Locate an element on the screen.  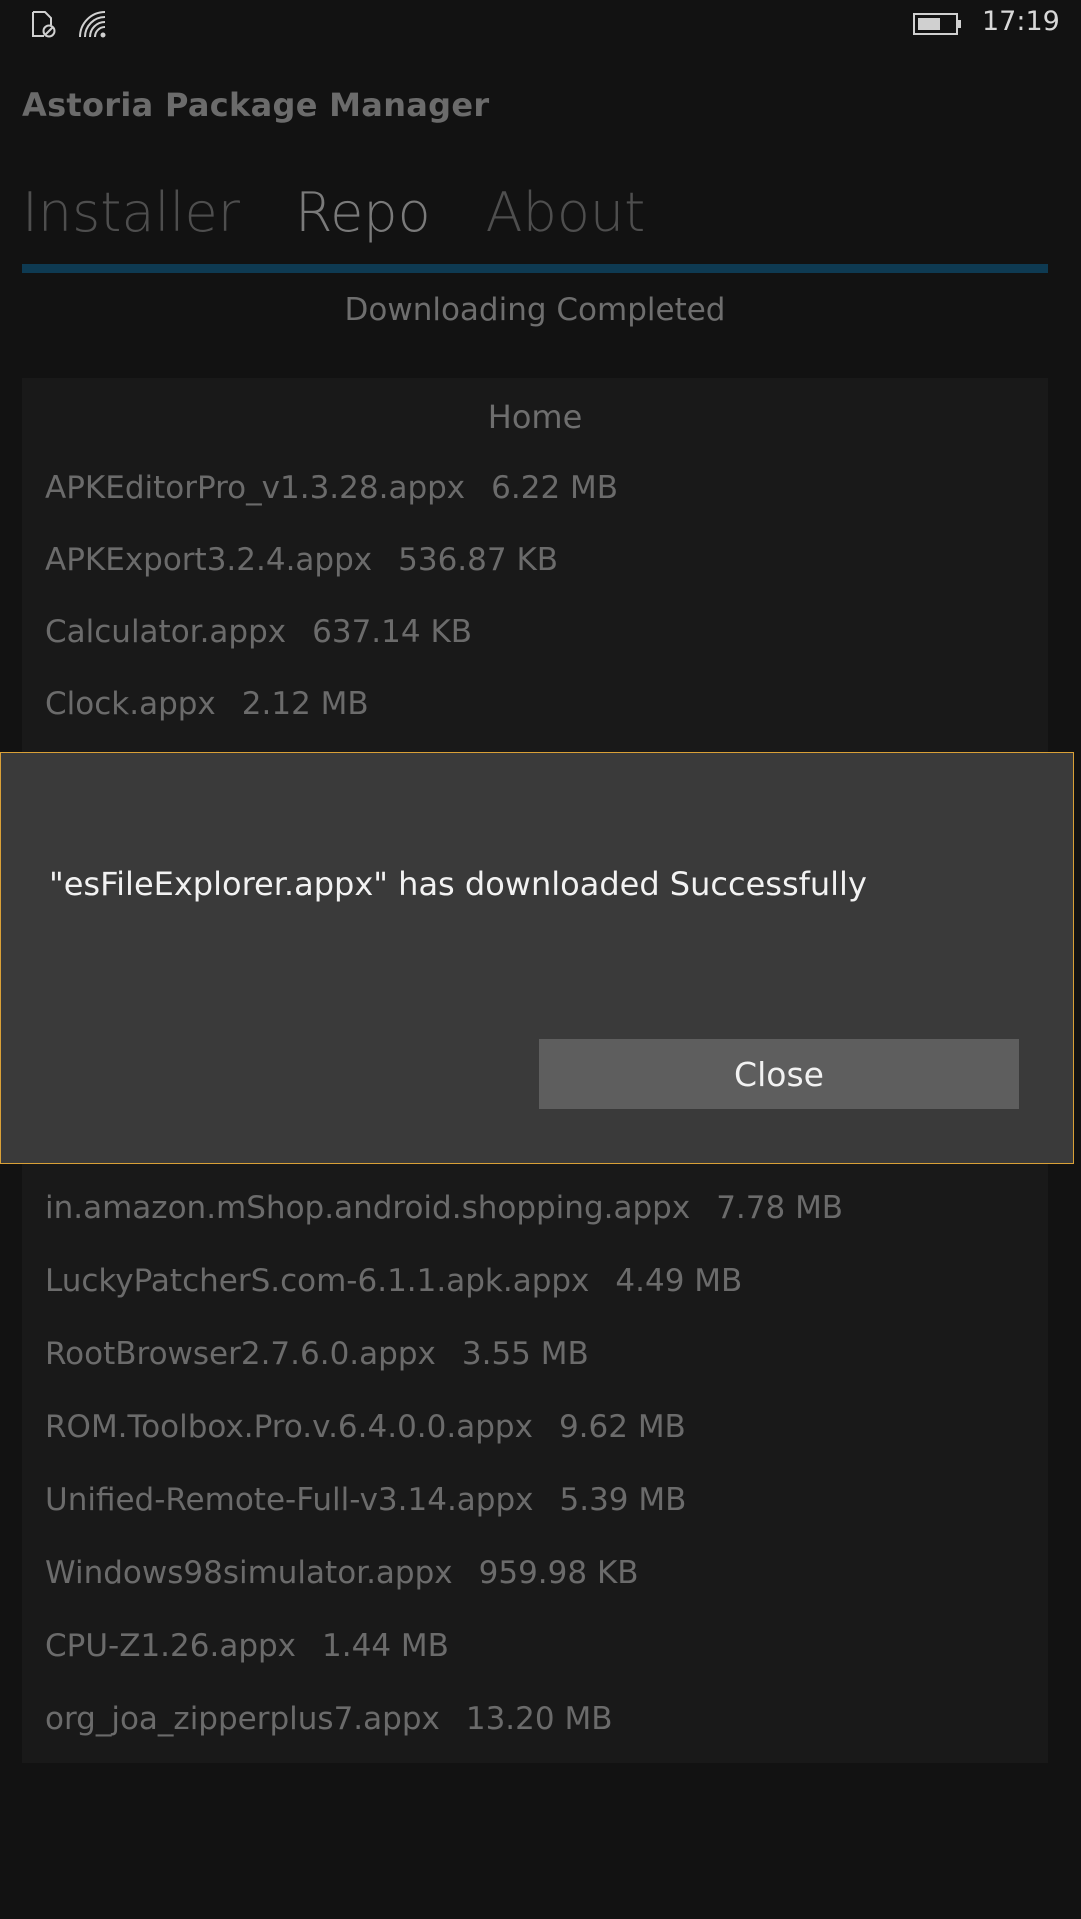
file-size: 4.49 MB is located at coordinates (679, 1281).